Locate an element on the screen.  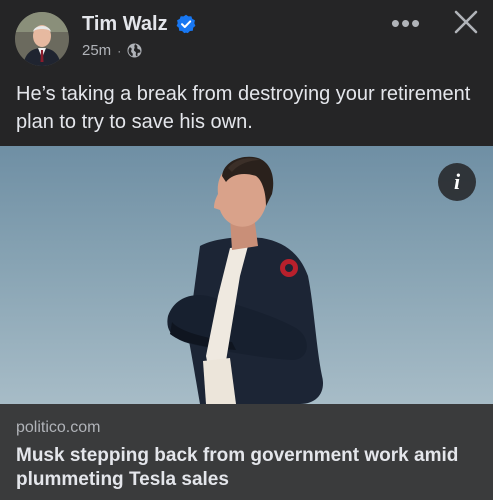
more-options-button: ••• is located at coordinates (406, 23).